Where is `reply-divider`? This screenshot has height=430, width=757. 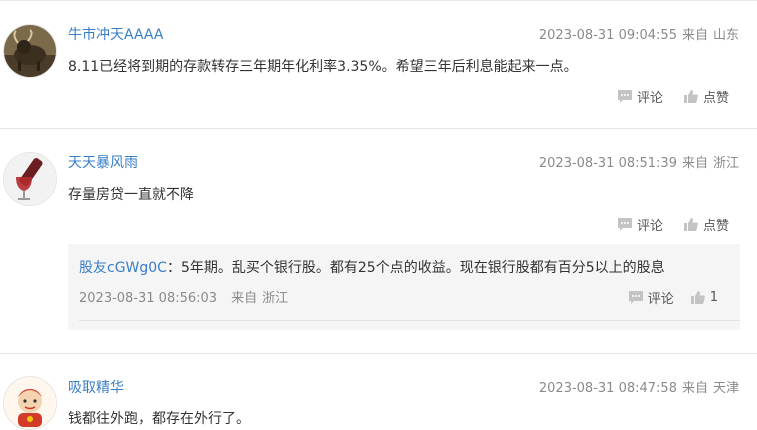
reply-divider is located at coordinates (409, 320).